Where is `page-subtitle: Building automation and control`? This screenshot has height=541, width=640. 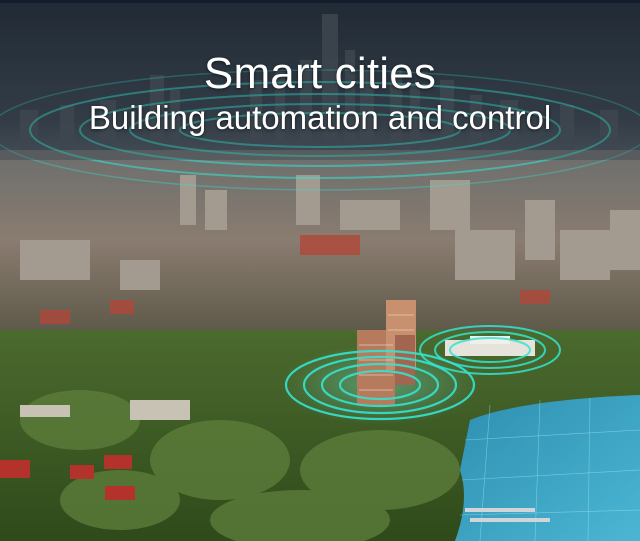 page-subtitle: Building automation and control is located at coordinates (320, 117).